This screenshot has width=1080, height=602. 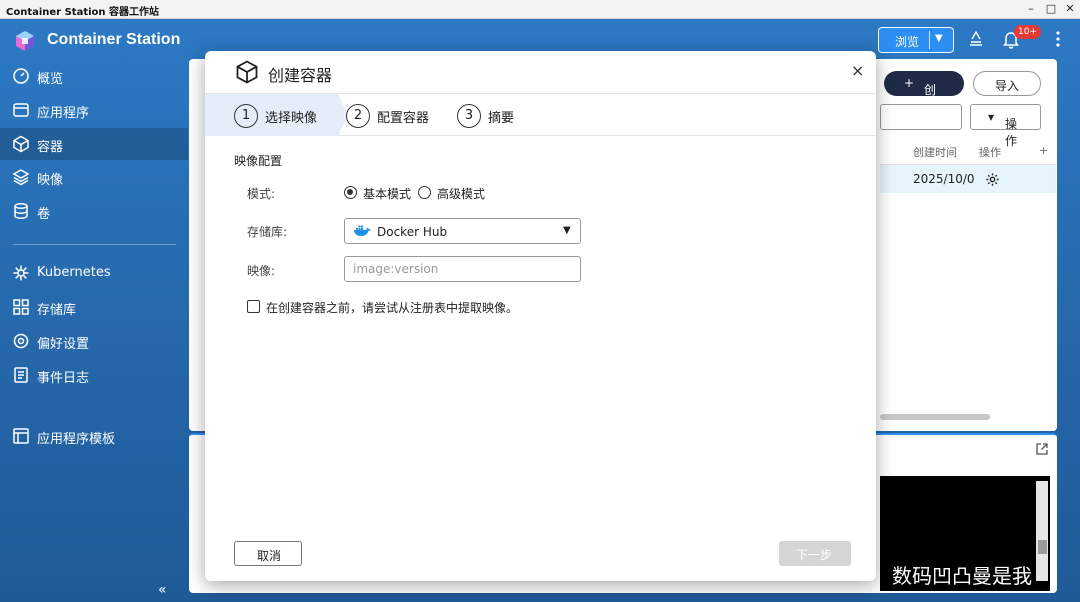 I want to click on sidebar-item-preferences: 偏好设置, so click(x=94, y=341).